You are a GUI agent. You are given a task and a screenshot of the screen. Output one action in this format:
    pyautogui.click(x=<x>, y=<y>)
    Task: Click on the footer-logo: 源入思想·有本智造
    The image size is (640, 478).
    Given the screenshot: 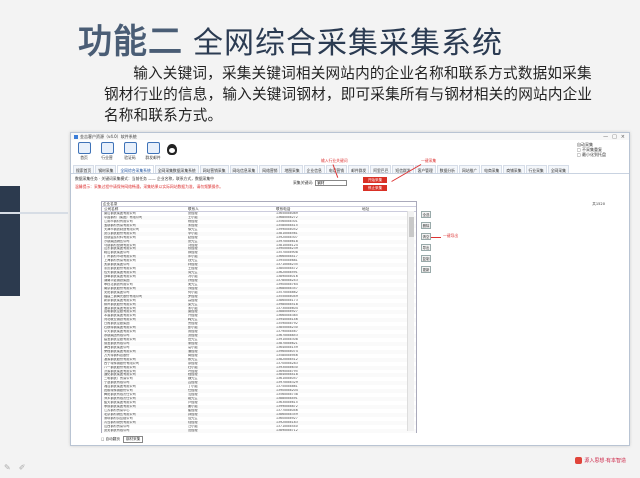 What is the action you would take?
    pyautogui.click(x=600, y=460)
    